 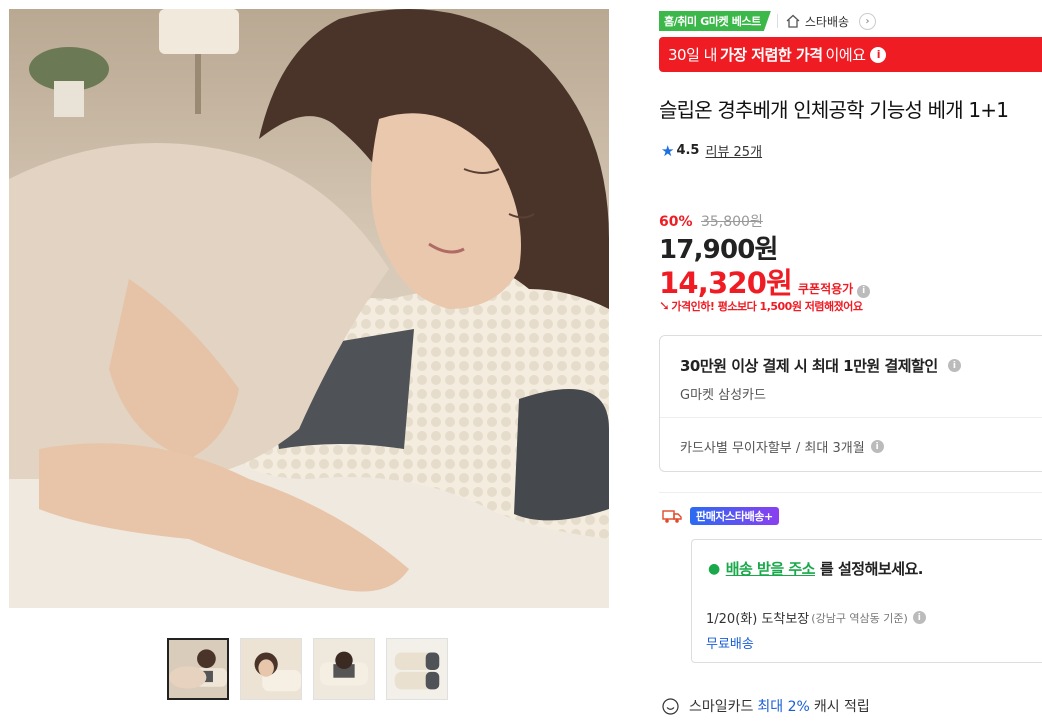 What do you see at coordinates (692, 55) in the screenshot?
I see `banner-prefix: 30일 내` at bounding box center [692, 55].